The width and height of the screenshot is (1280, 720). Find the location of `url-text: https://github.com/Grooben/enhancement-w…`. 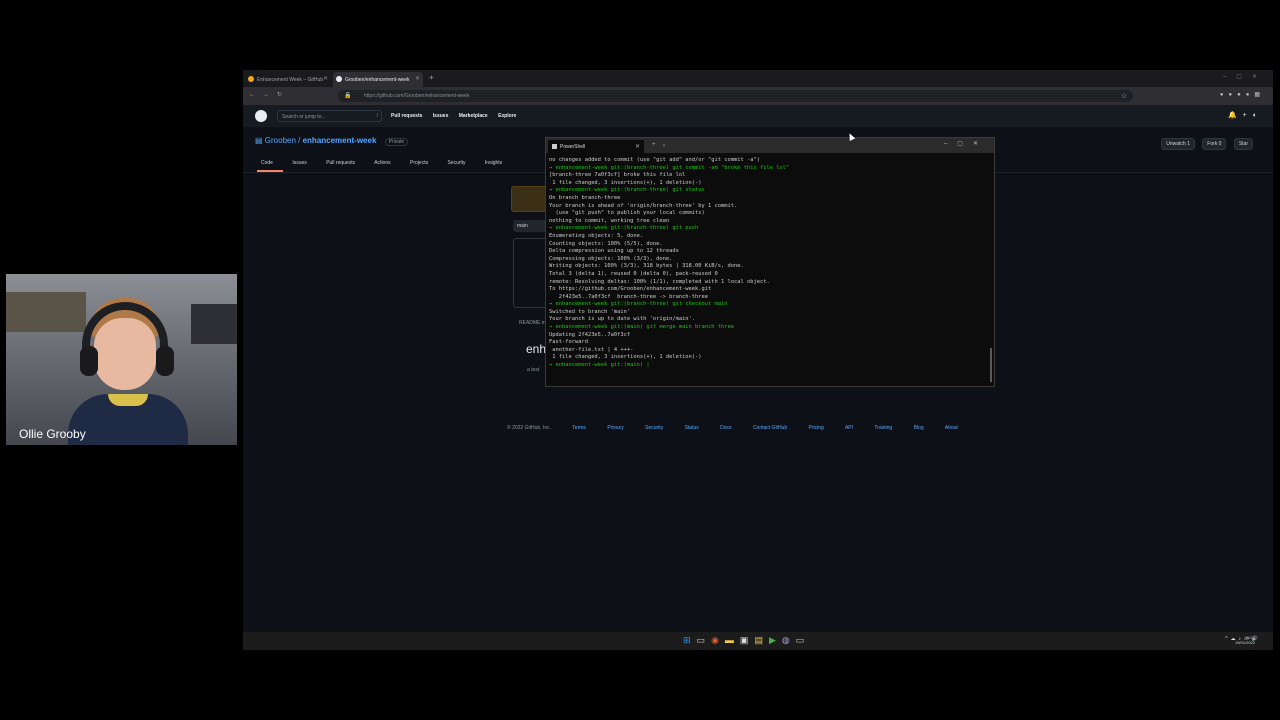

url-text: https://github.com/Grooben/enhancement-w… is located at coordinates (417, 96).